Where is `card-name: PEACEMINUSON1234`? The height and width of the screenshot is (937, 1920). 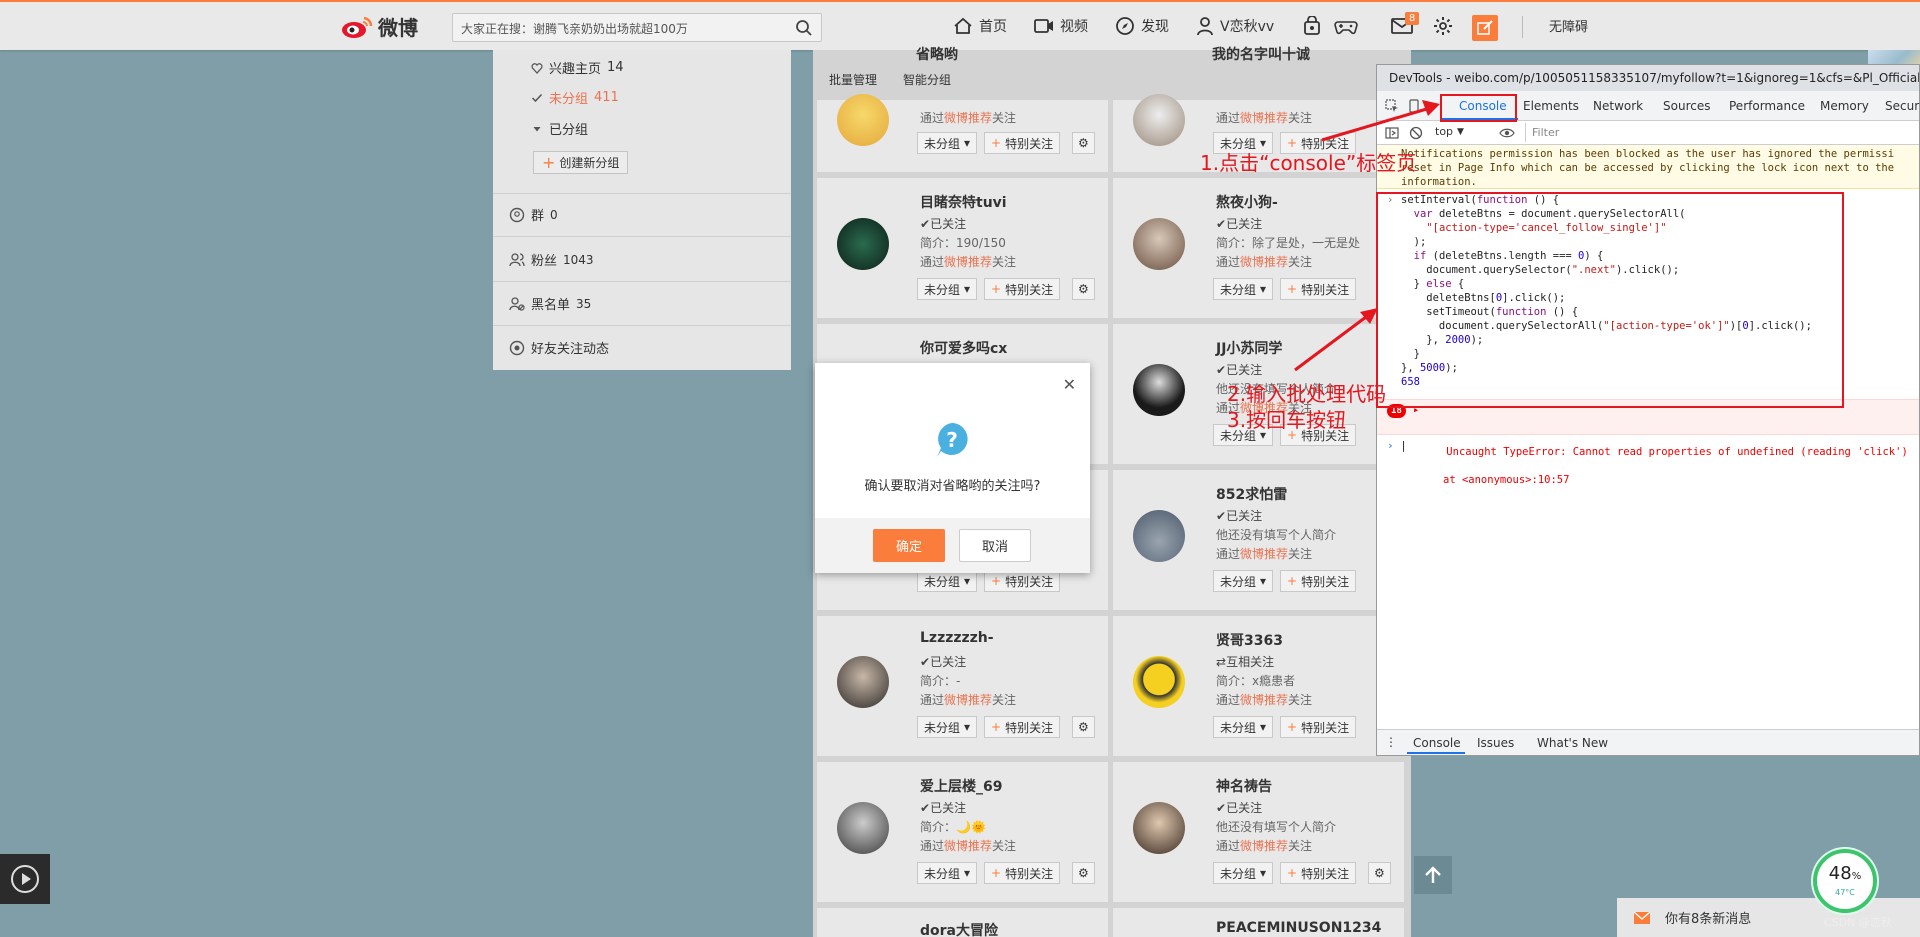
card-name: PEACEMINUSON1234 is located at coordinates (1298, 928).